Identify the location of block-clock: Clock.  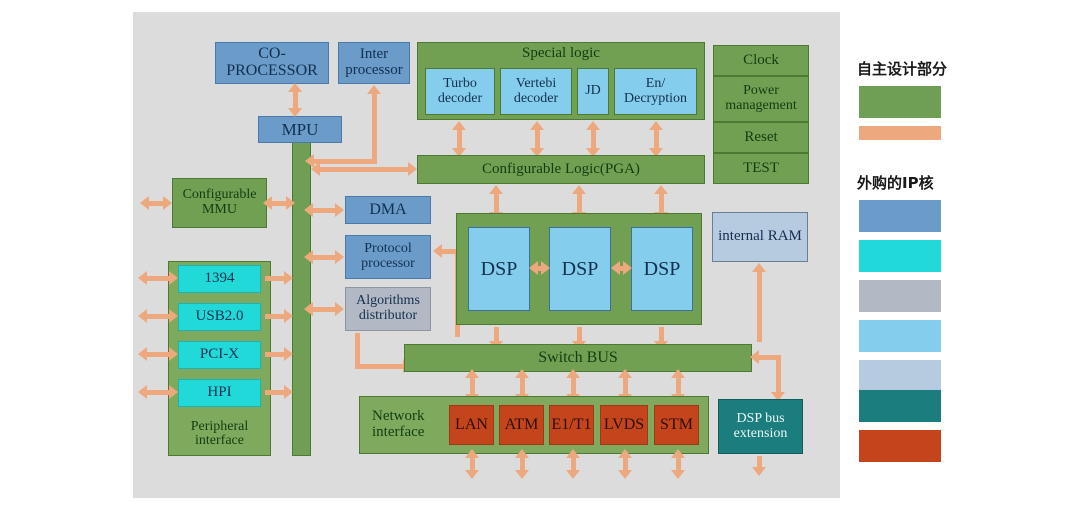
(761, 60).